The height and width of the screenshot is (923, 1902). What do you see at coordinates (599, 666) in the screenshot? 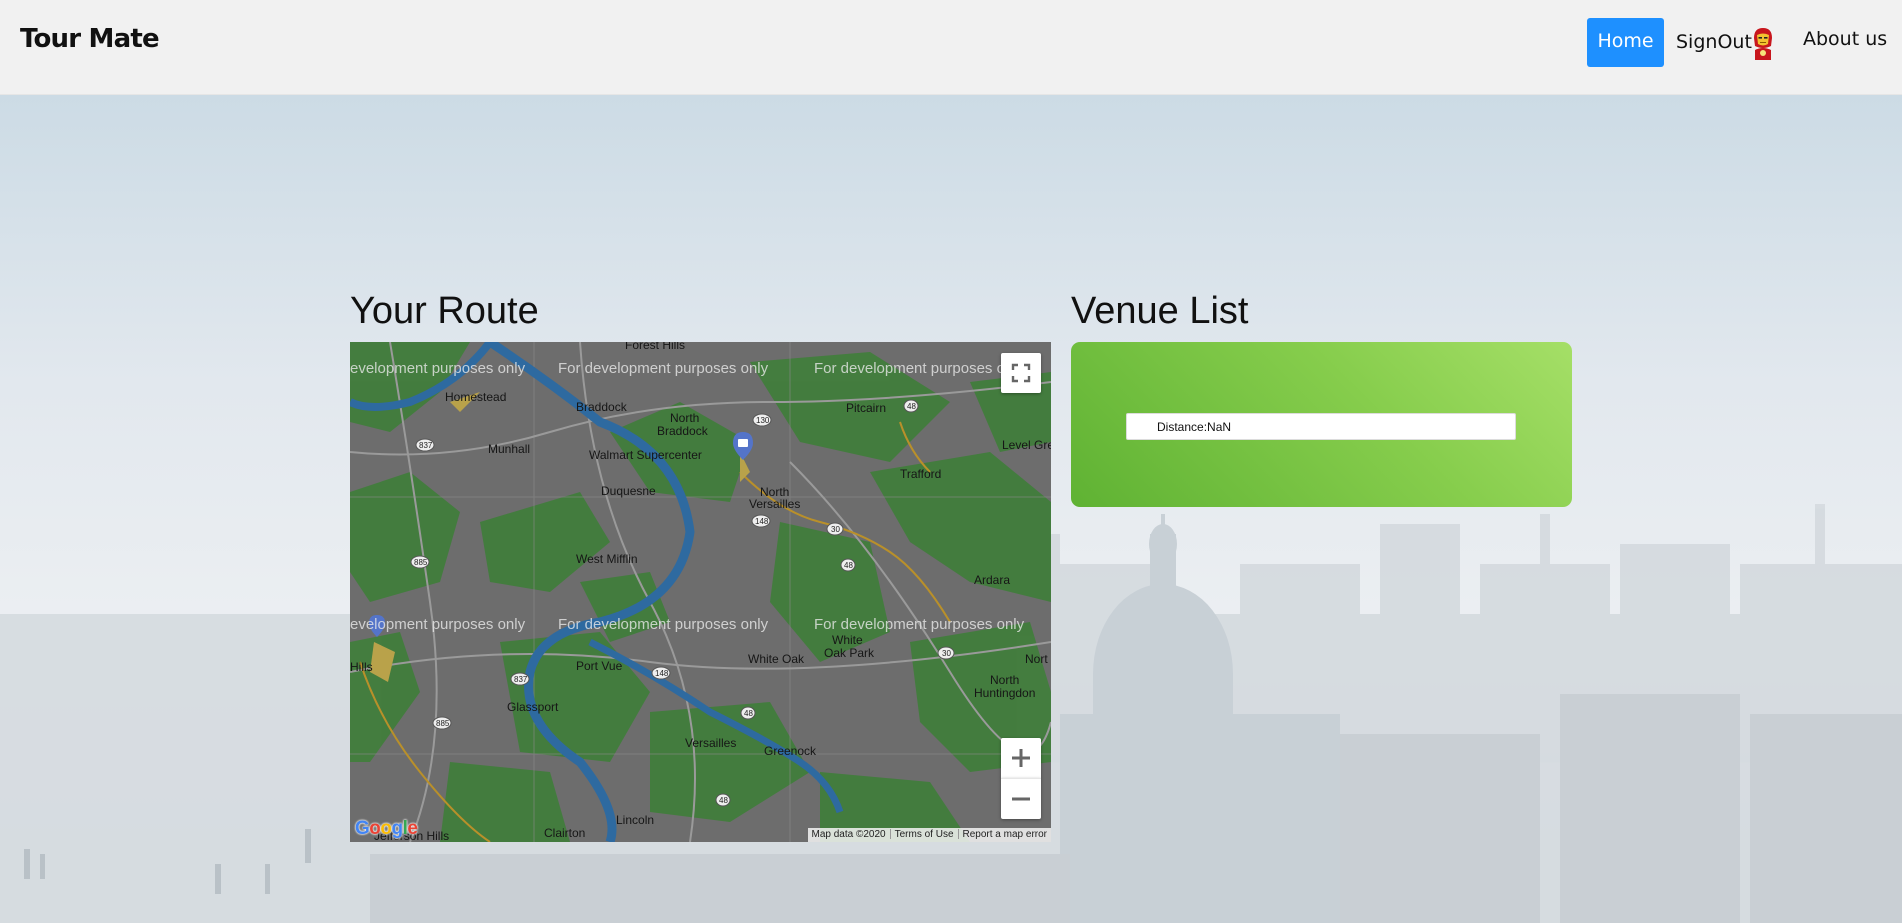
I see `map-label-port-vue: Port Vue` at bounding box center [599, 666].